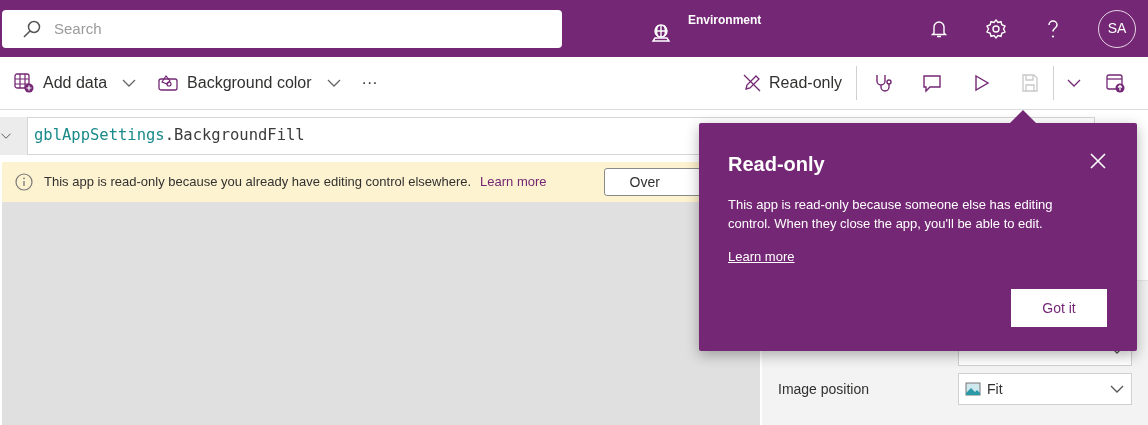 This screenshot has width=1148, height=425. Describe the element at coordinates (168, 83) in the screenshot. I see `paint-icon` at that location.